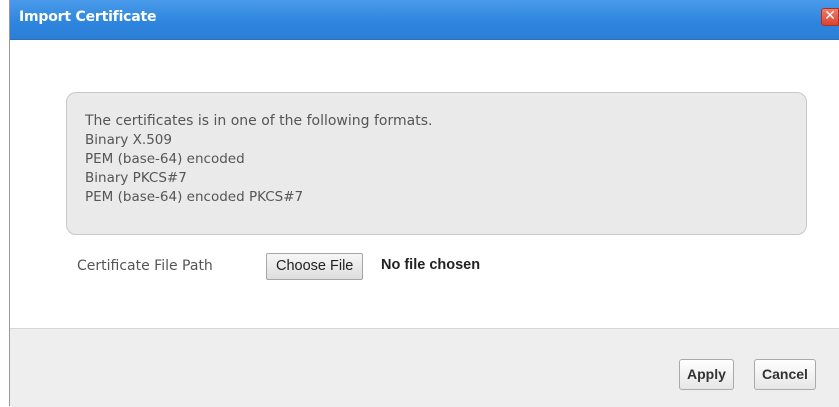 Image resolution: width=839 pixels, height=407 pixels. I want to click on cancel-button: Cancel, so click(785, 374).